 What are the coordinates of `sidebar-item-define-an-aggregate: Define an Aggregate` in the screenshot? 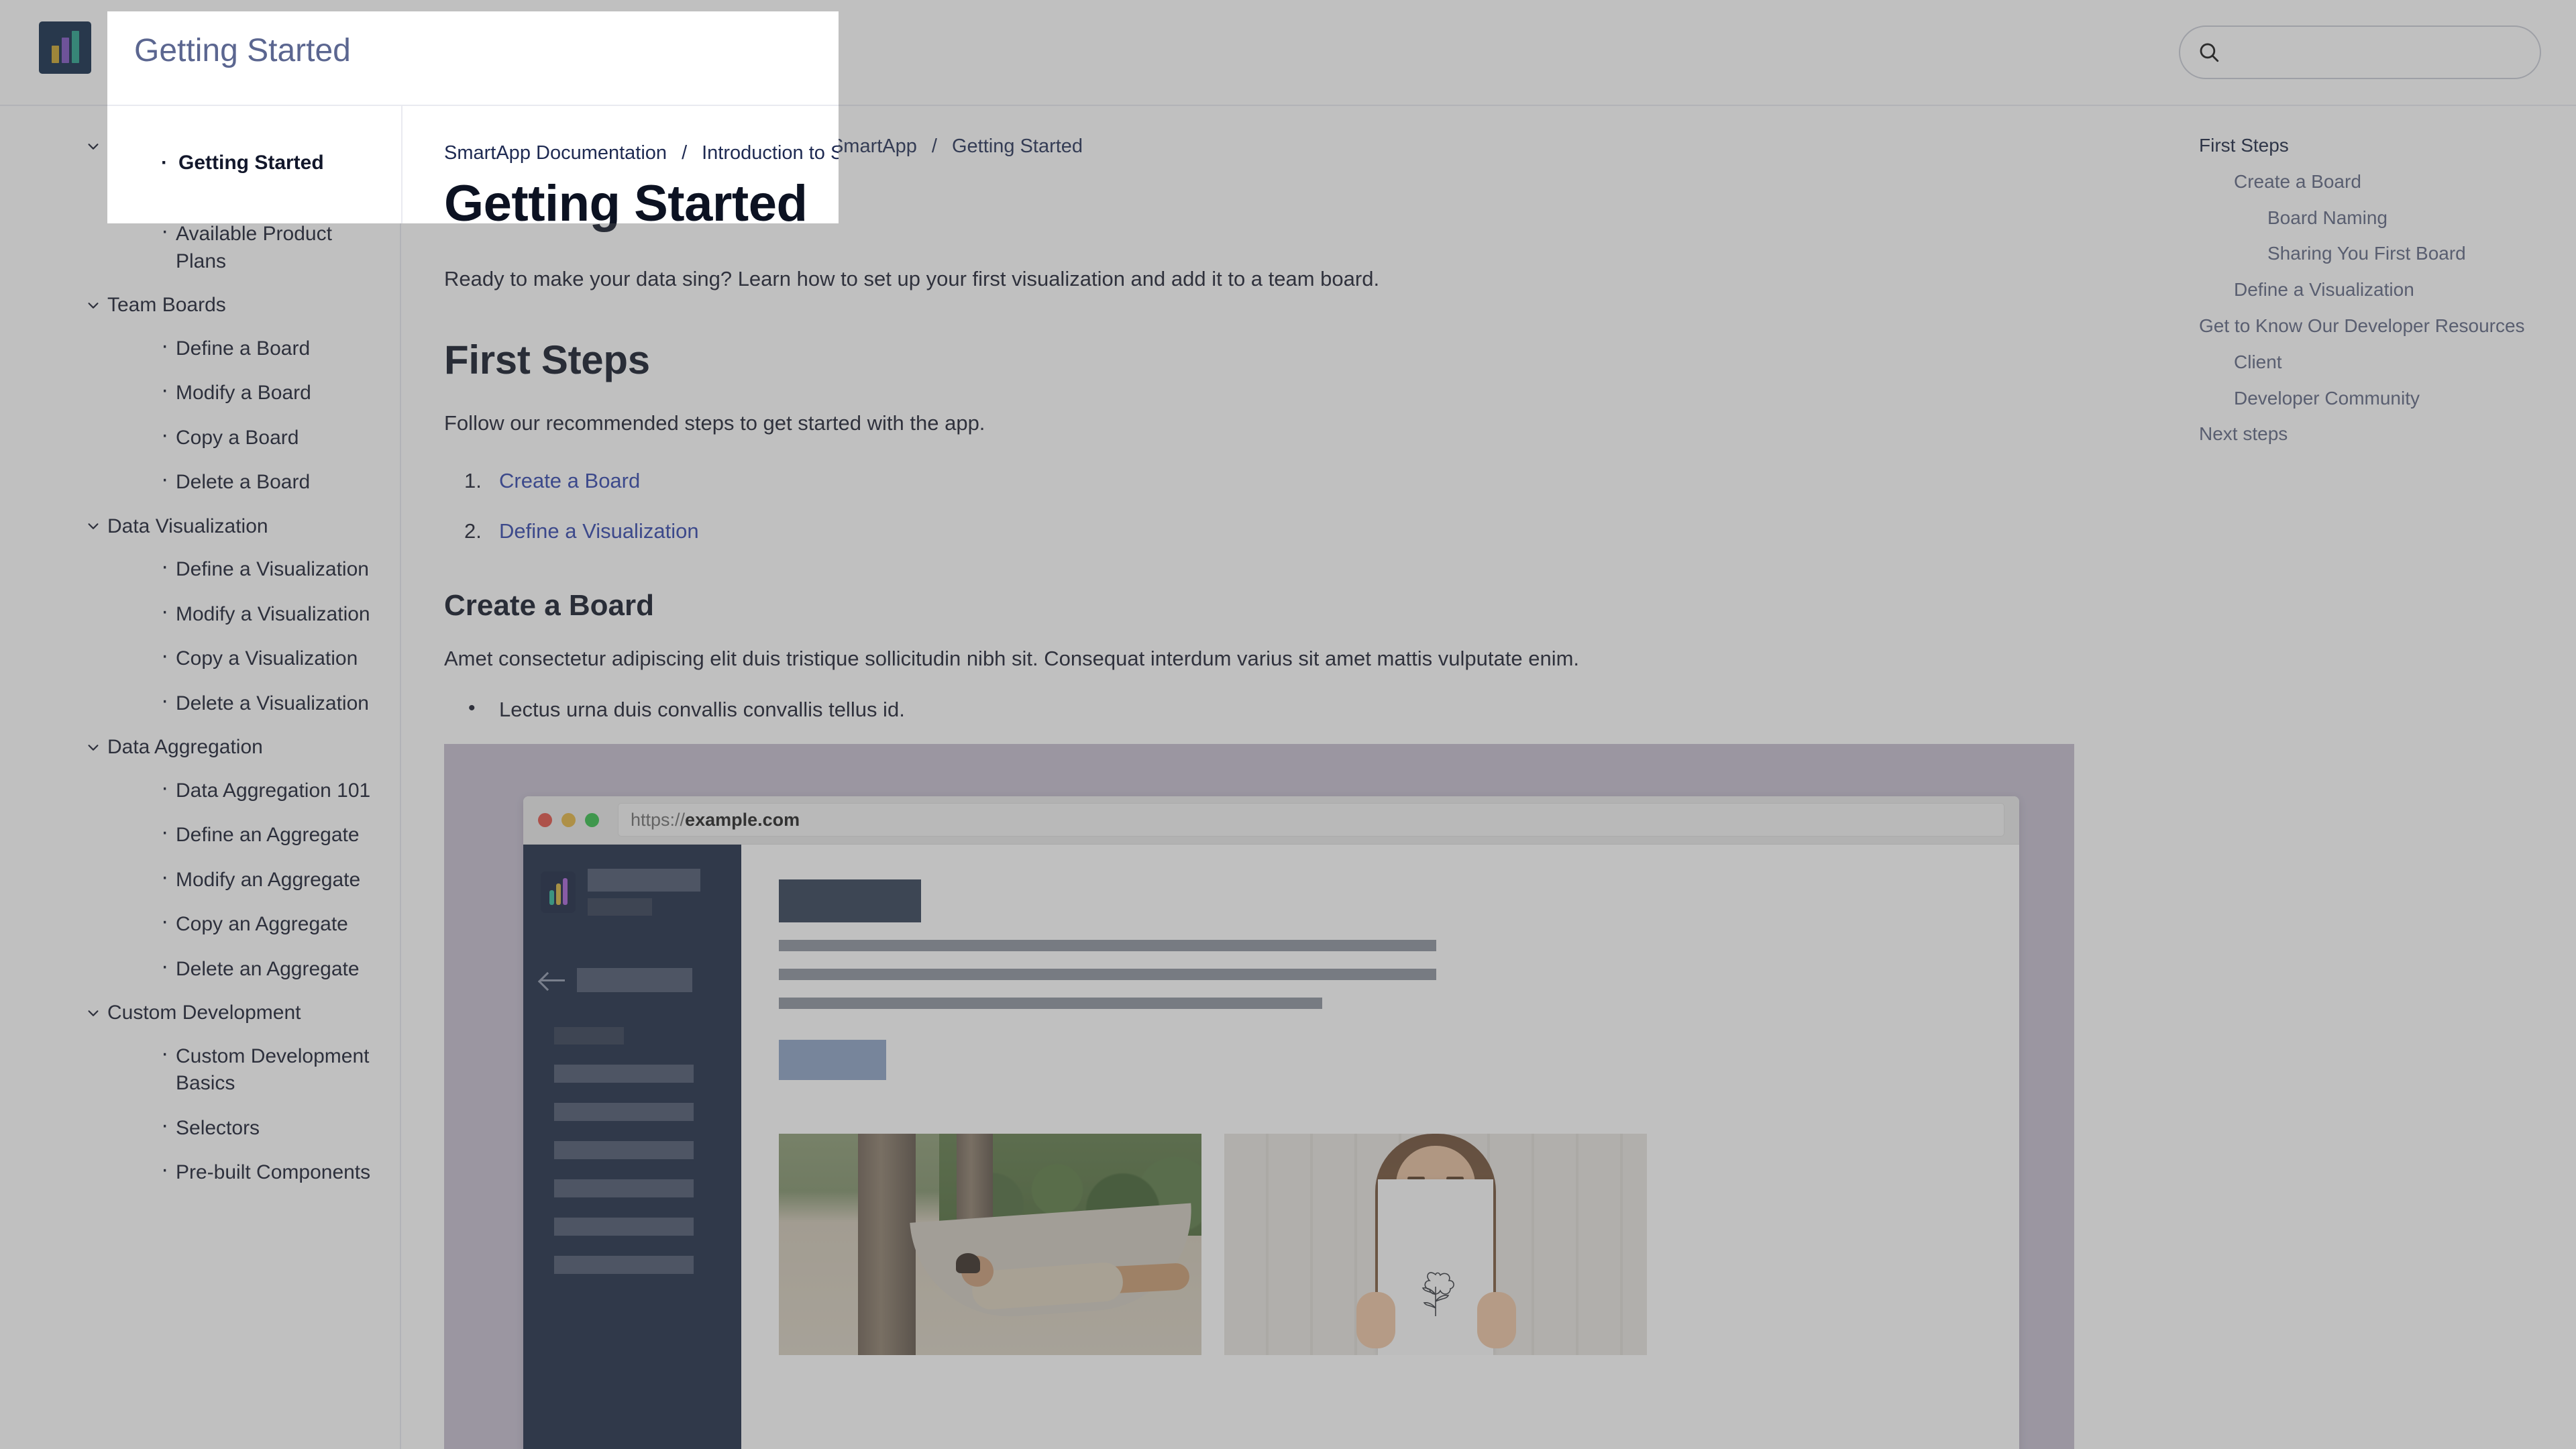 It's located at (200, 835).